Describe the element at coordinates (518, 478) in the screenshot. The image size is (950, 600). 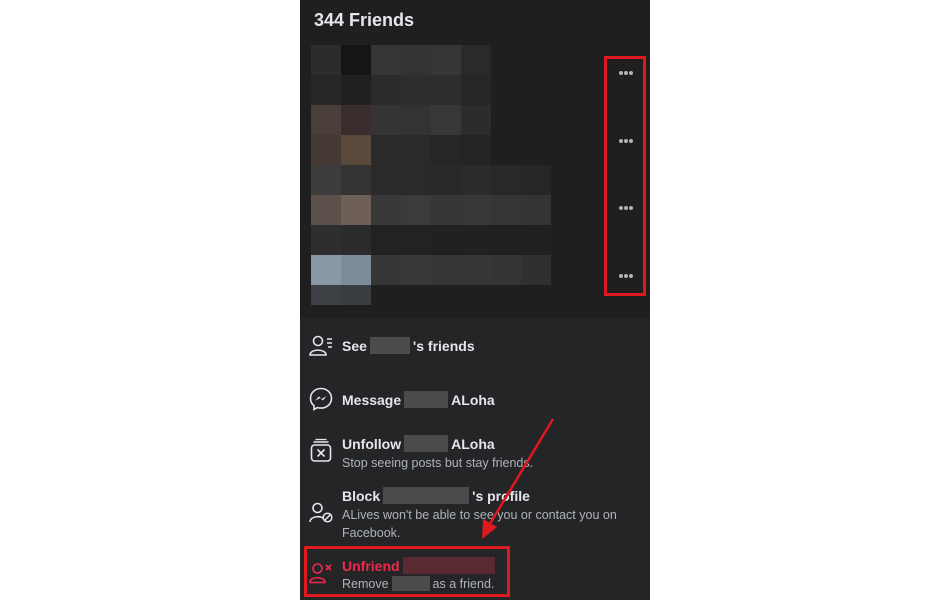
I see `annotation-arrow` at that location.